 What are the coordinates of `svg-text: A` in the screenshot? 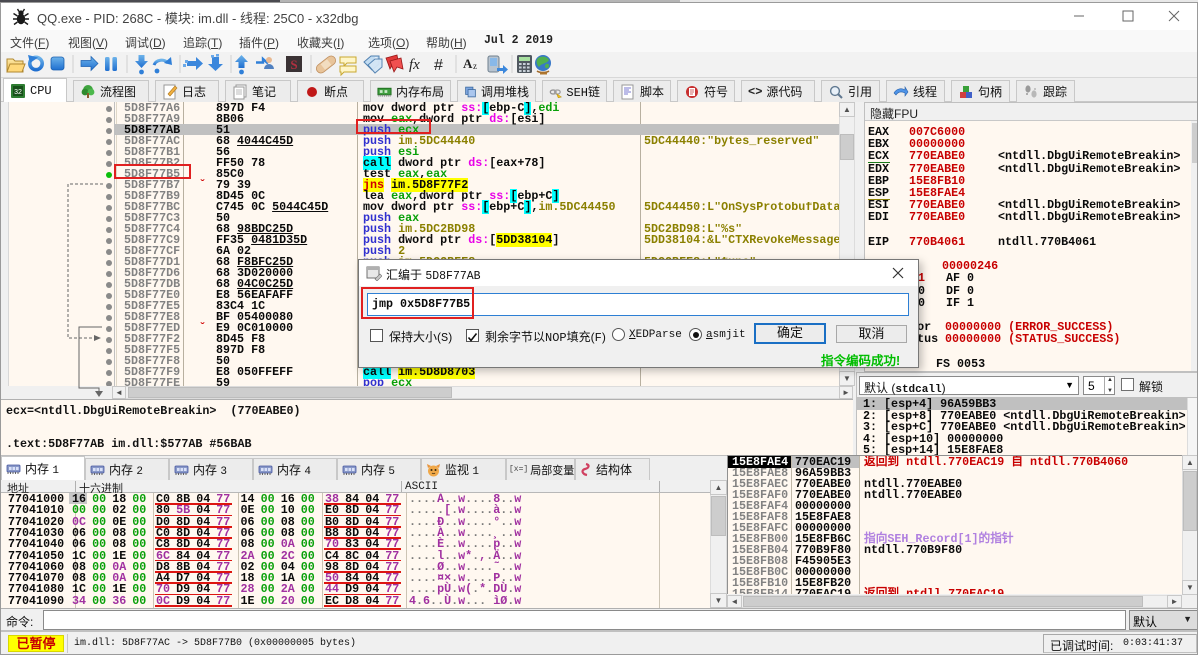 It's located at (468, 63).